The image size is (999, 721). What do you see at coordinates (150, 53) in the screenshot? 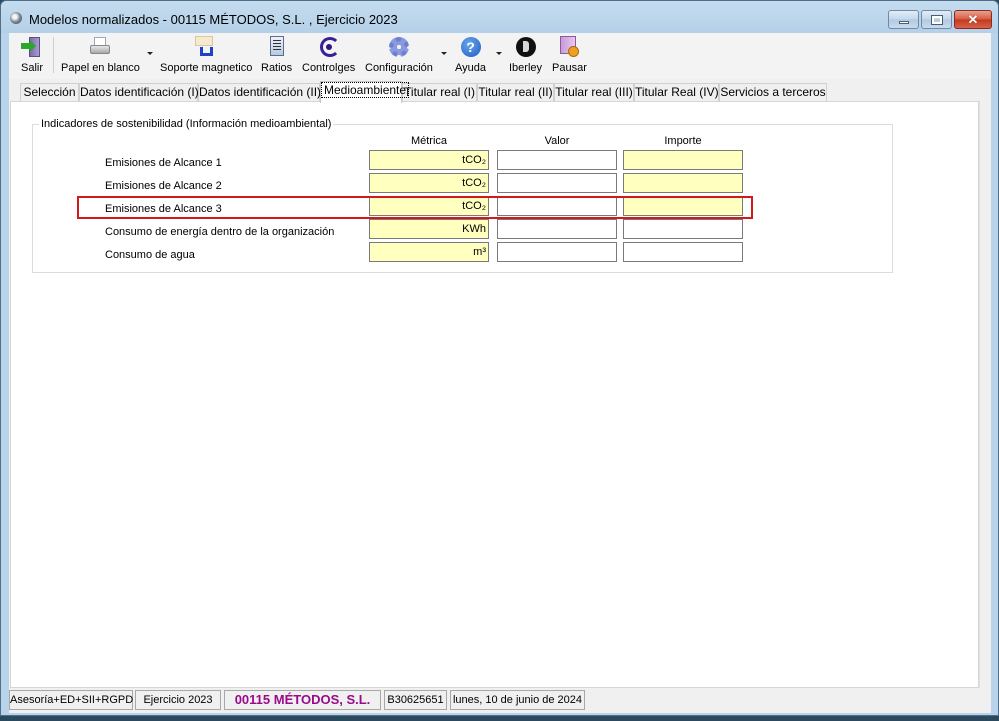
I see `blank-paper-dropdown-icon` at bounding box center [150, 53].